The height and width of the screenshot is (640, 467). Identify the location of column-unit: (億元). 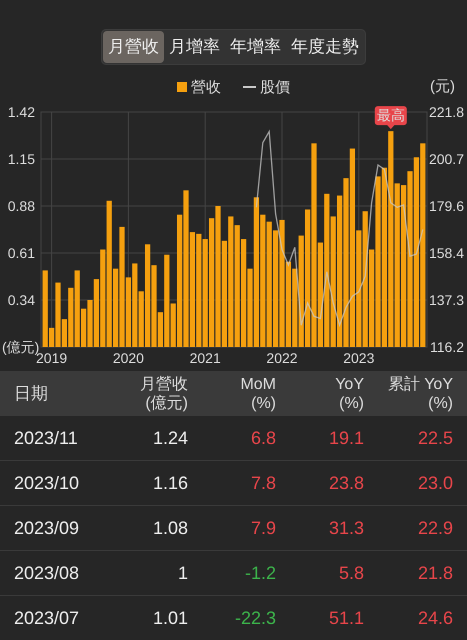
(166, 403).